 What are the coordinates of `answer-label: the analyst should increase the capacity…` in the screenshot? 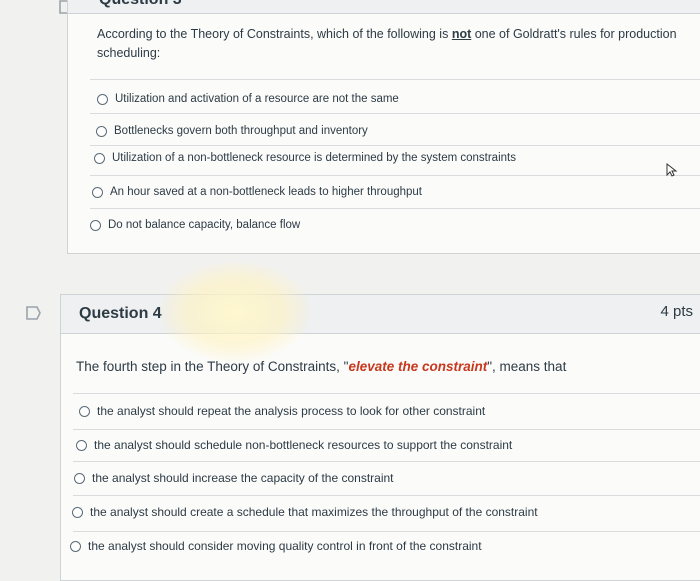 It's located at (243, 478).